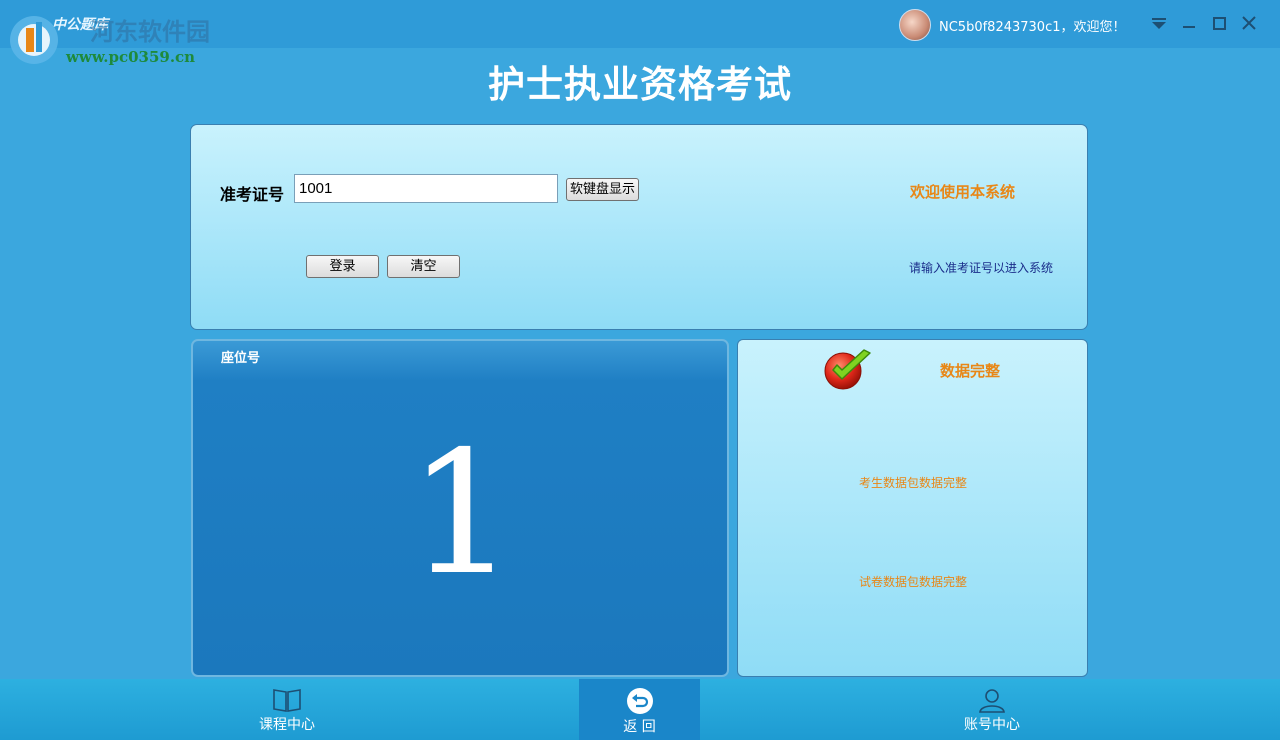 Image resolution: width=1280 pixels, height=740 pixels. Describe the element at coordinates (963, 192) in the screenshot. I see `welcome-text: 欢迎使用本系统` at that location.